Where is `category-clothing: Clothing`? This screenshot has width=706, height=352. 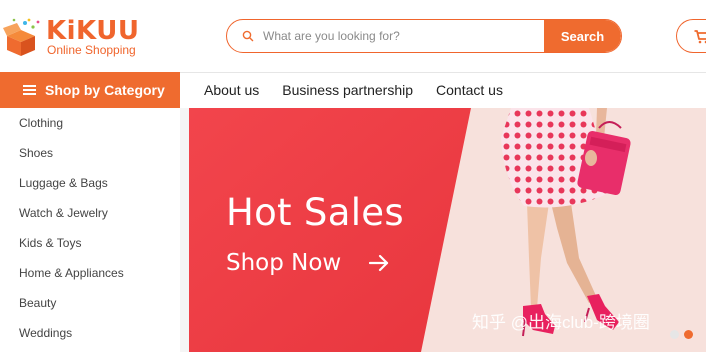
category-clothing: Clothing is located at coordinates (41, 123).